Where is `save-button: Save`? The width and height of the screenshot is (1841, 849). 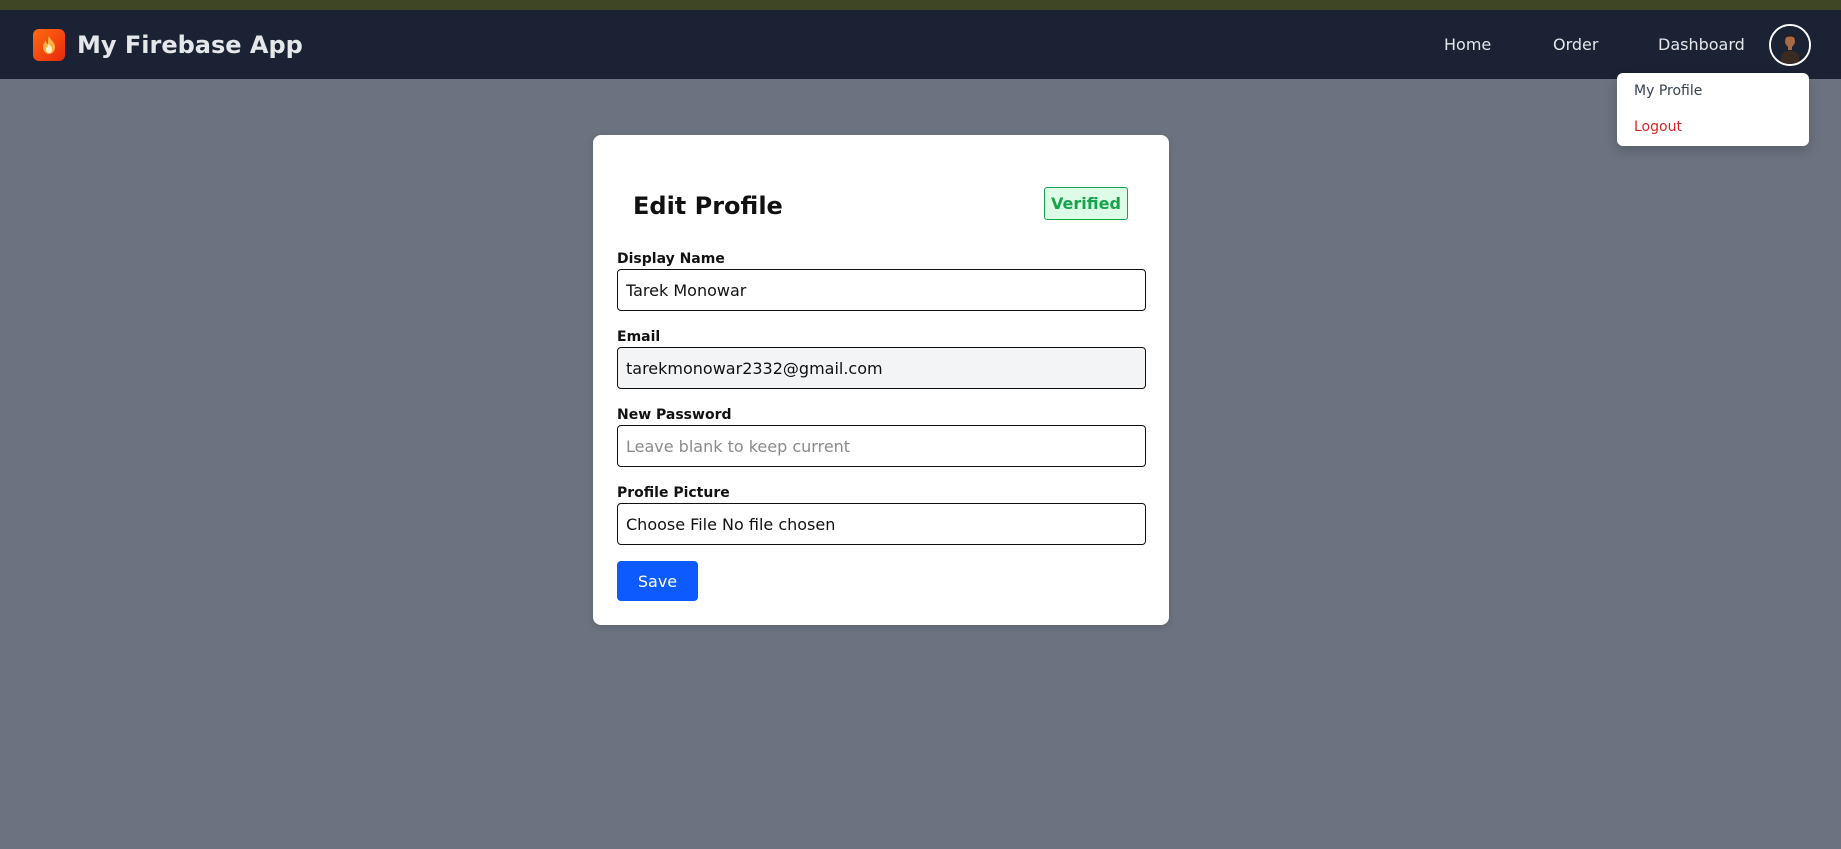 save-button: Save is located at coordinates (657, 581).